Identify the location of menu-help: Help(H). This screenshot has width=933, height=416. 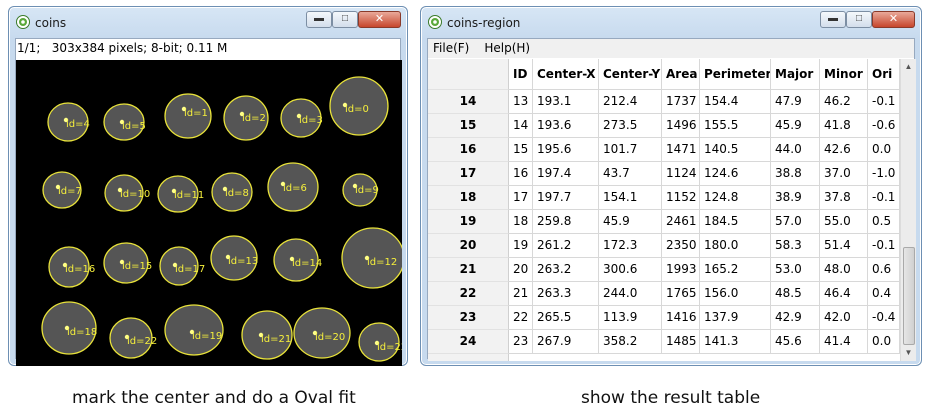
(507, 48).